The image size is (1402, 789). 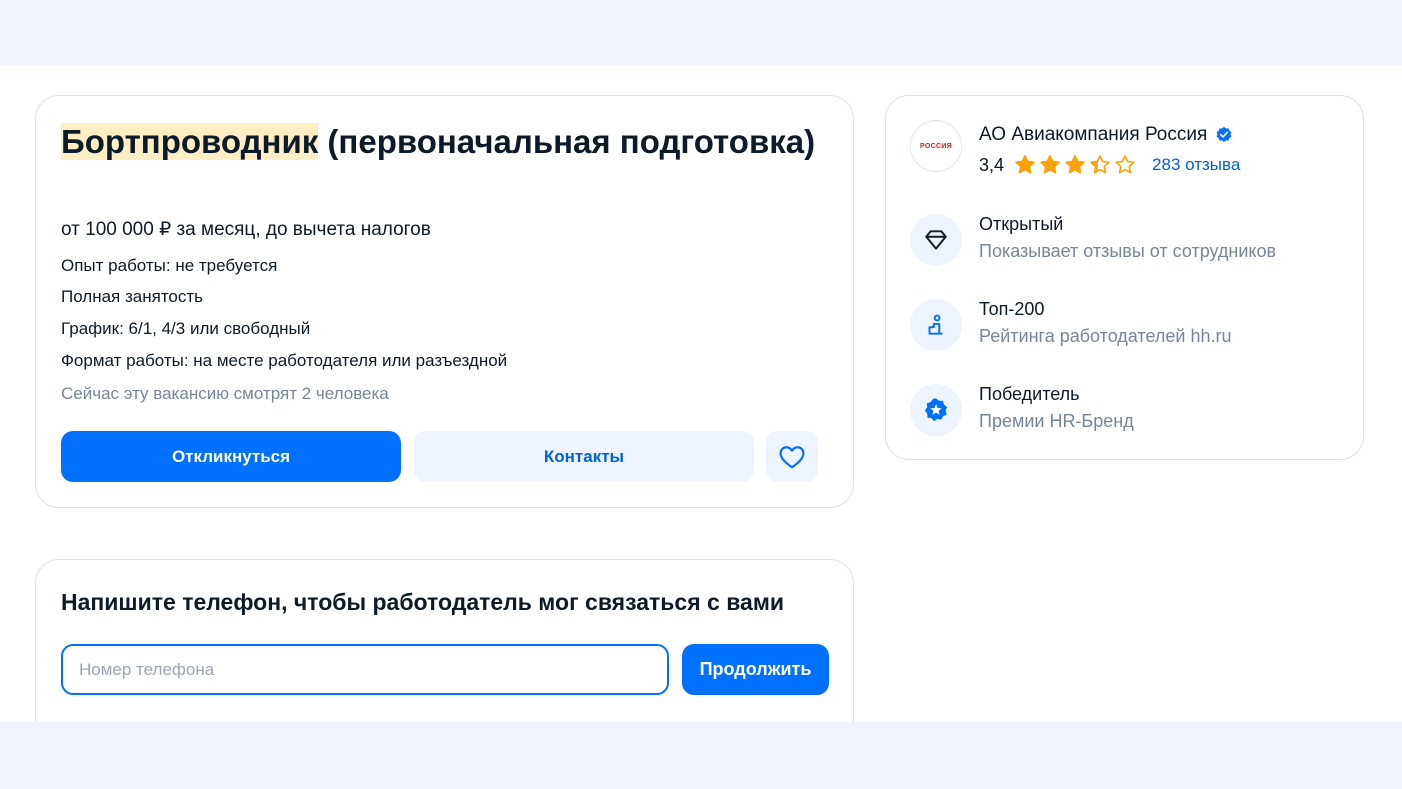 I want to click on respond-button: Откликнуться, so click(x=231, y=456).